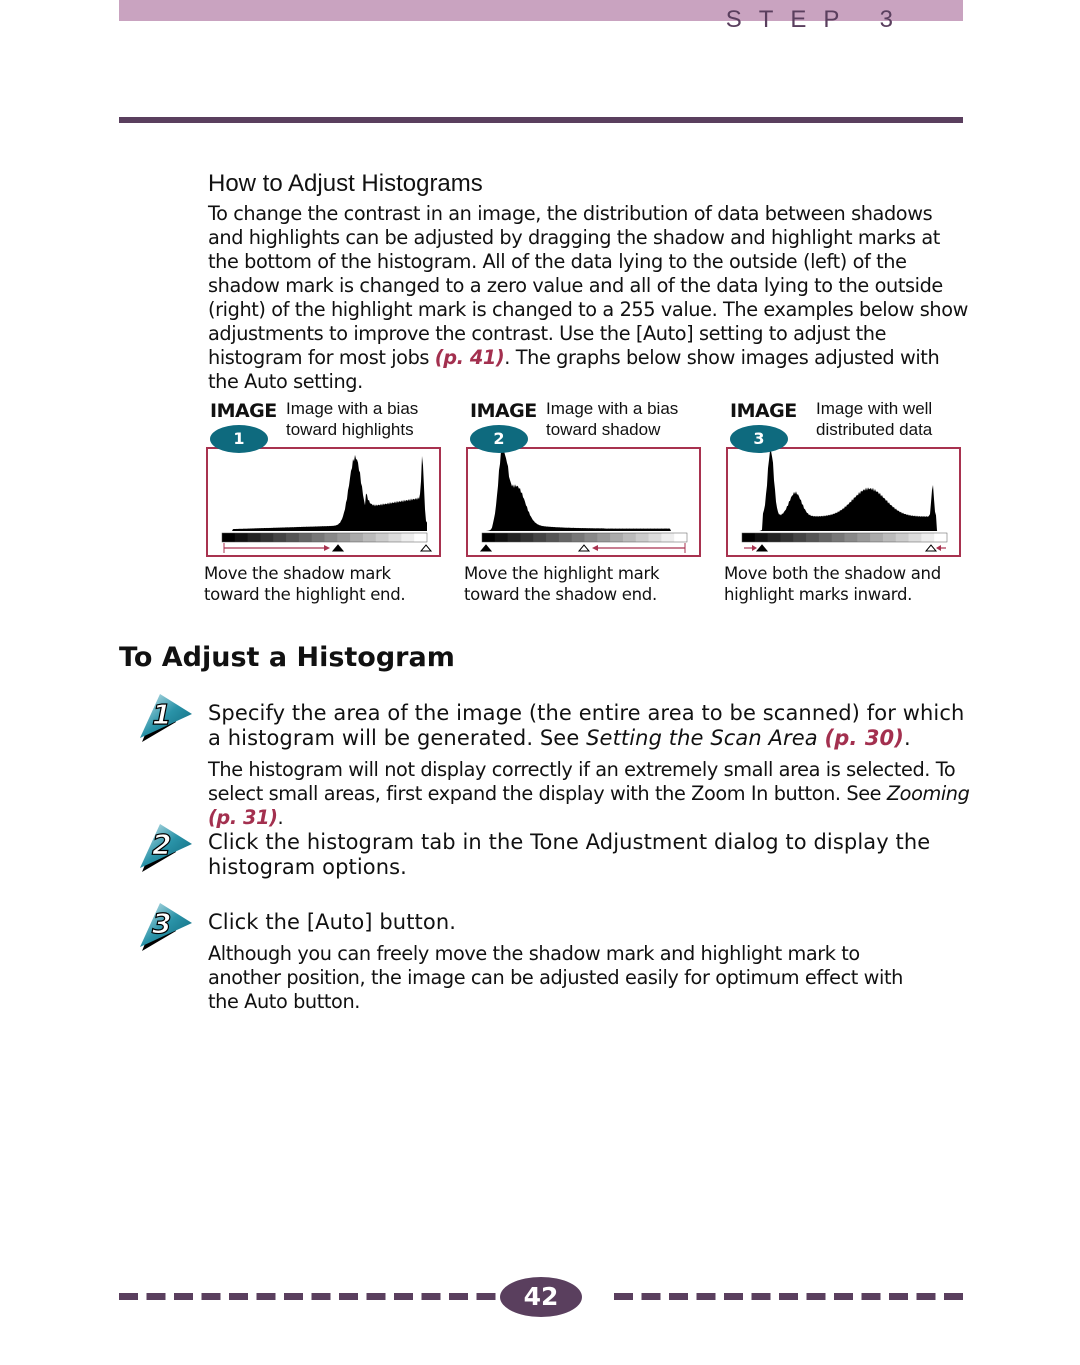 The image size is (1080, 1365). Describe the element at coordinates (345, 183) in the screenshot. I see `section-title: How to Adjust Histograms` at that location.